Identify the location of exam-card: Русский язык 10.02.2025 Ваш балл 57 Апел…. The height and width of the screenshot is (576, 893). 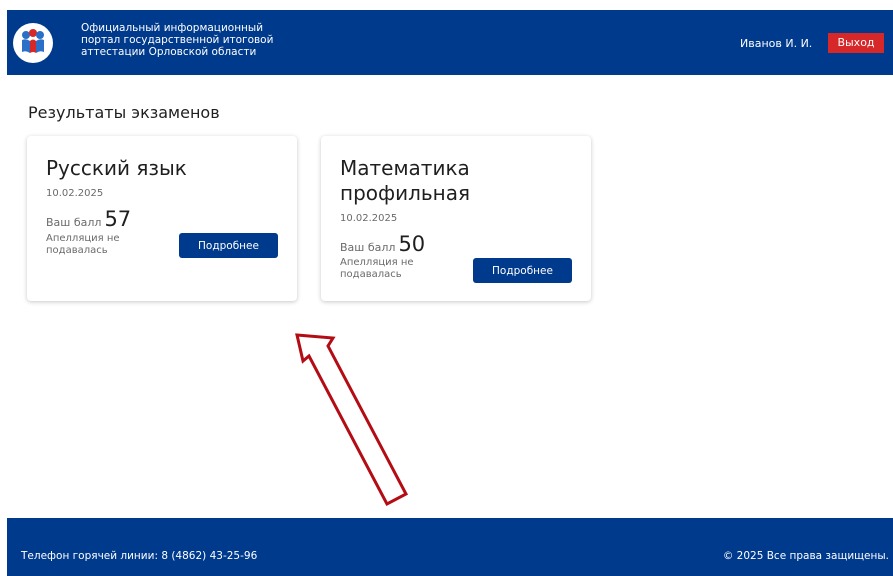
(162, 218).